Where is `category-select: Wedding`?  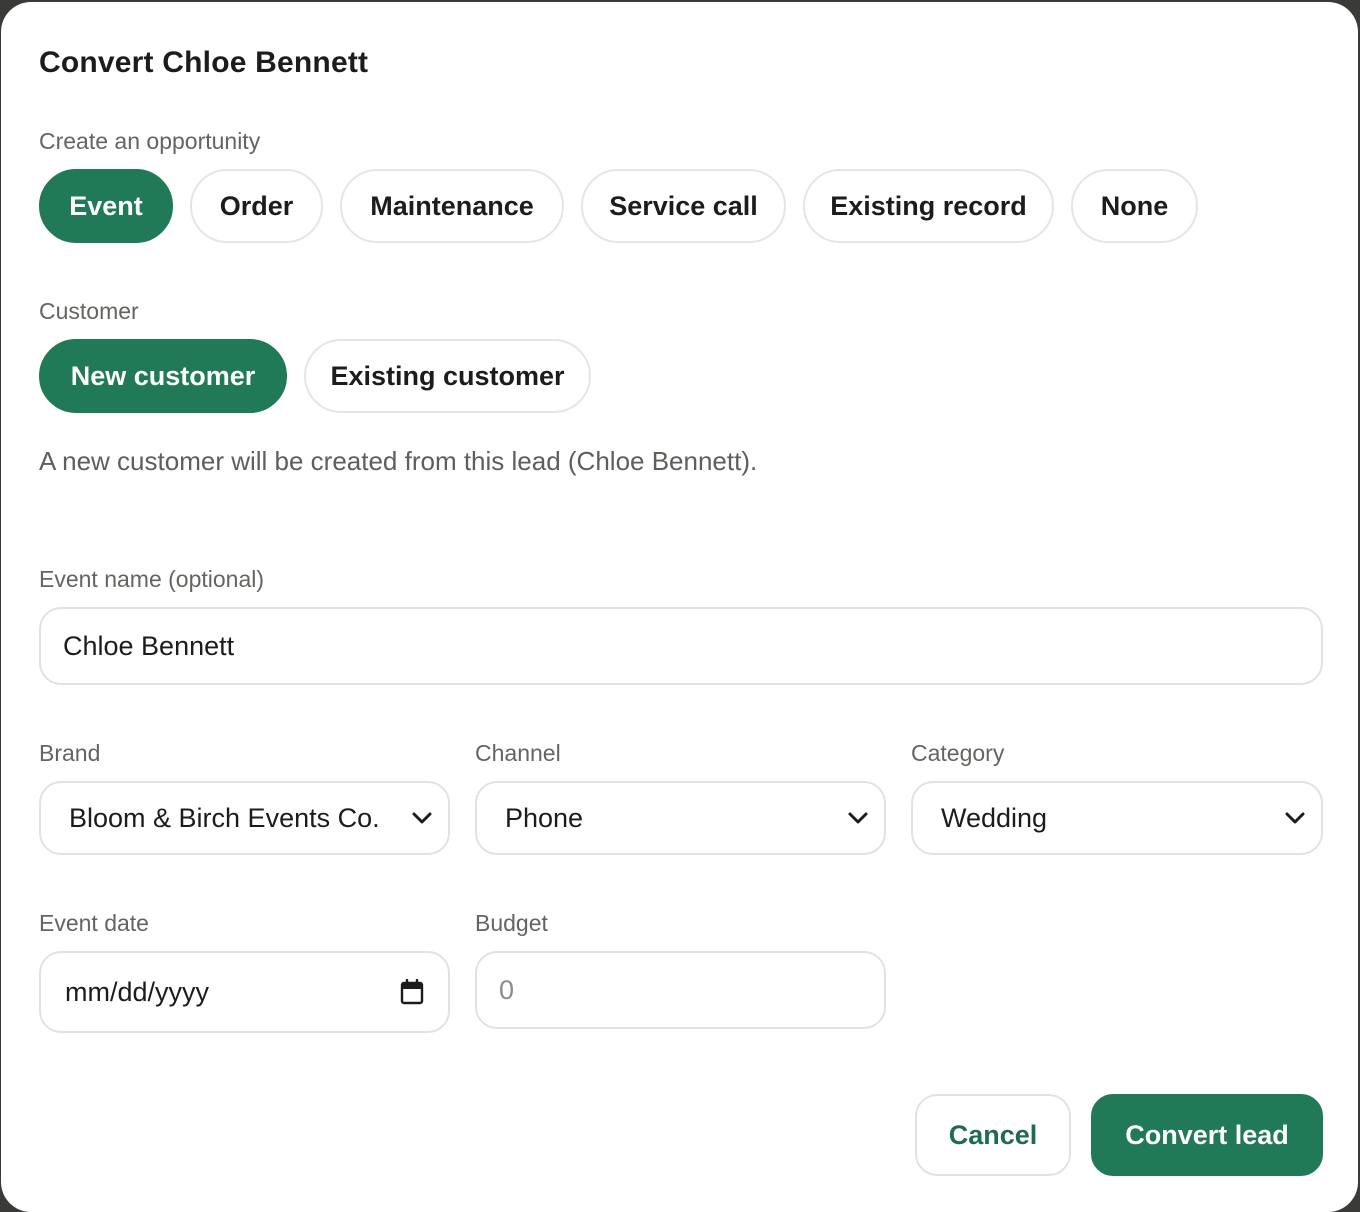
category-select: Wedding is located at coordinates (1117, 818).